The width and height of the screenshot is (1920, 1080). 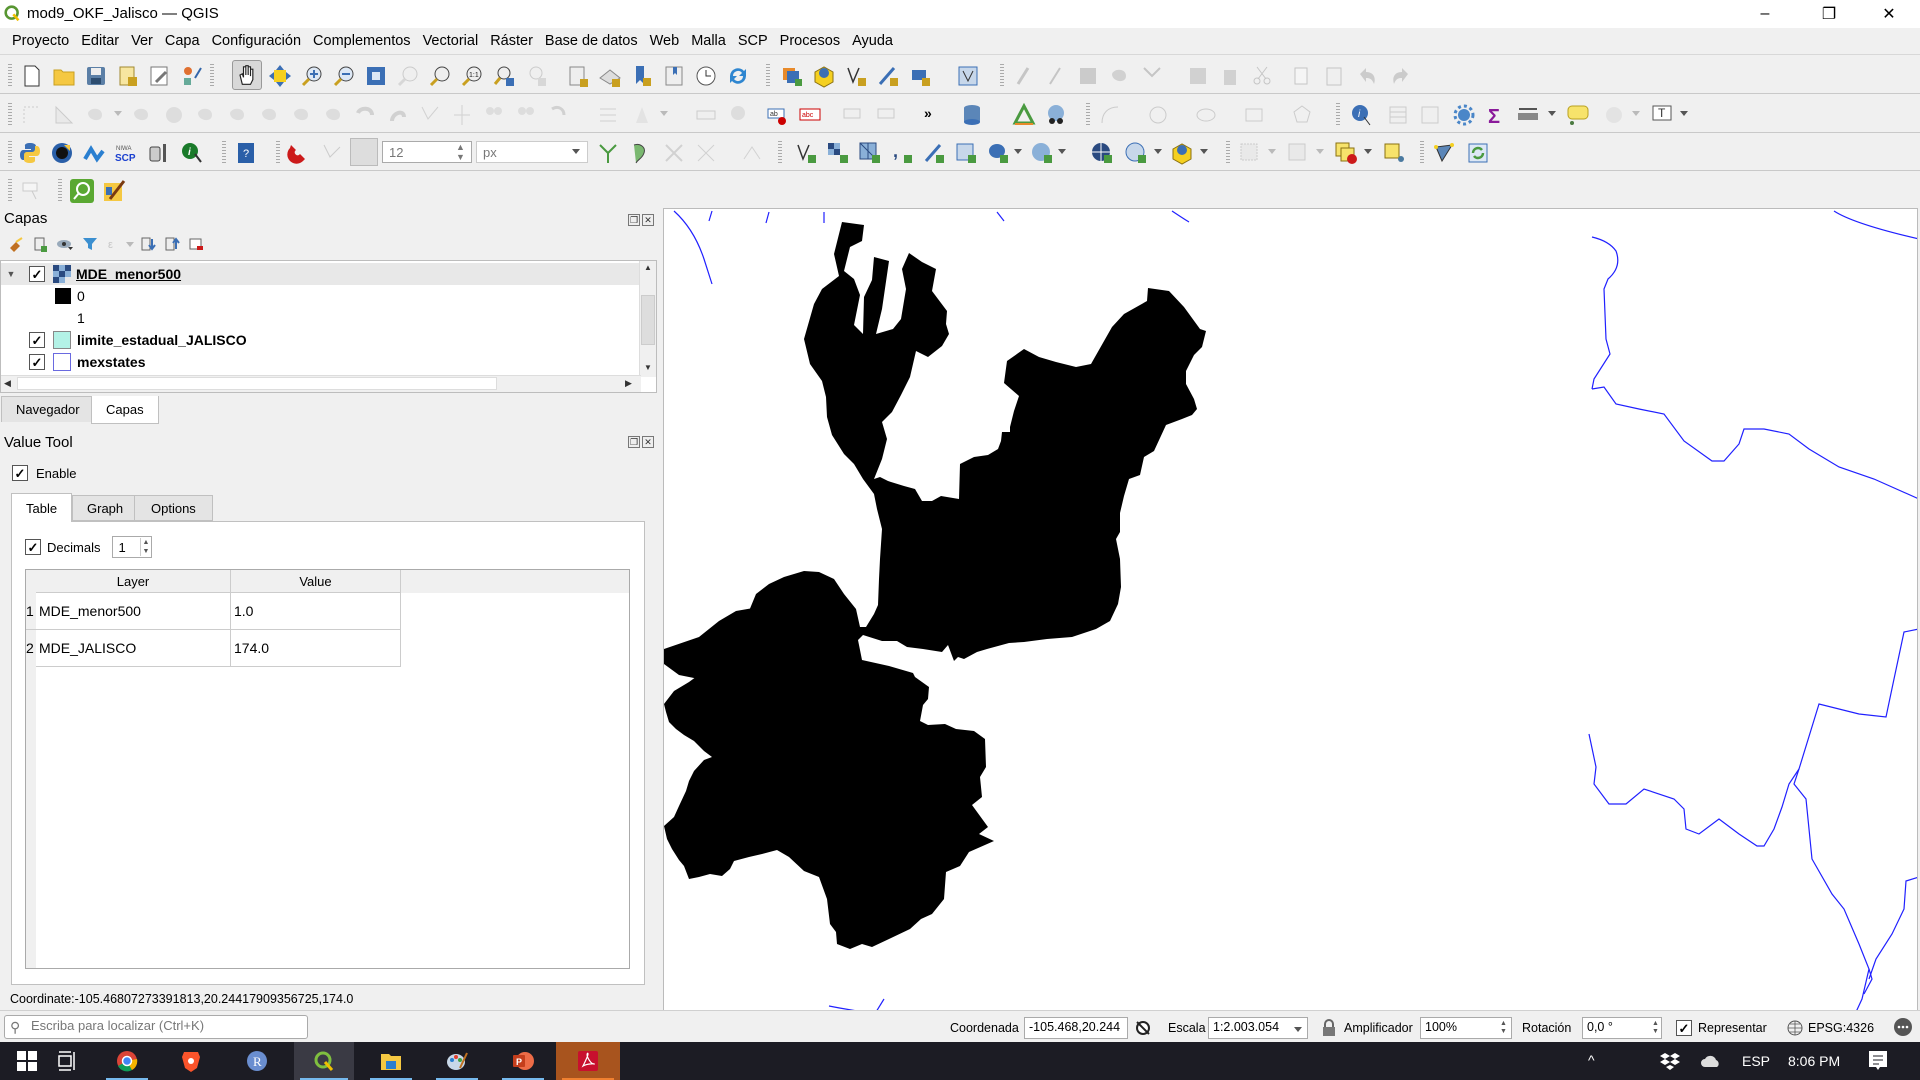 What do you see at coordinates (32, 115) in the screenshot?
I see `enable-advanced-digitizing-icon` at bounding box center [32, 115].